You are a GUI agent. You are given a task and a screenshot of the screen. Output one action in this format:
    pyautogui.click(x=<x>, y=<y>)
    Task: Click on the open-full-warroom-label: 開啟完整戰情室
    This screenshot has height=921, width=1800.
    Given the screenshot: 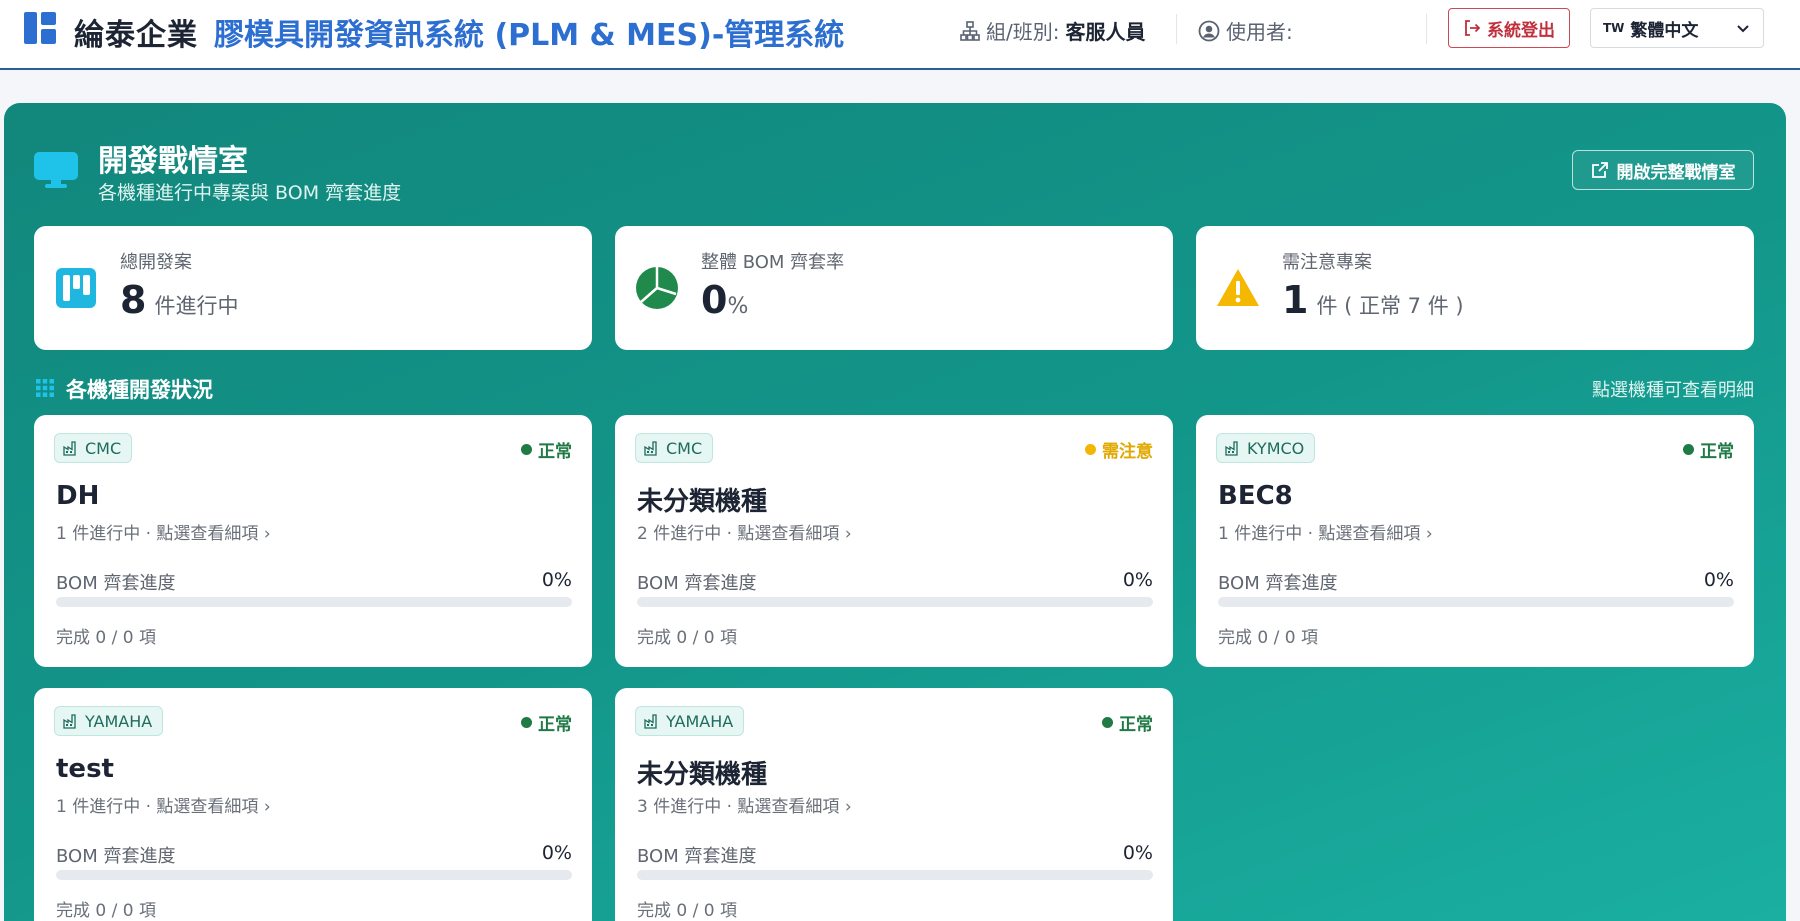 What is the action you would take?
    pyautogui.click(x=1676, y=172)
    